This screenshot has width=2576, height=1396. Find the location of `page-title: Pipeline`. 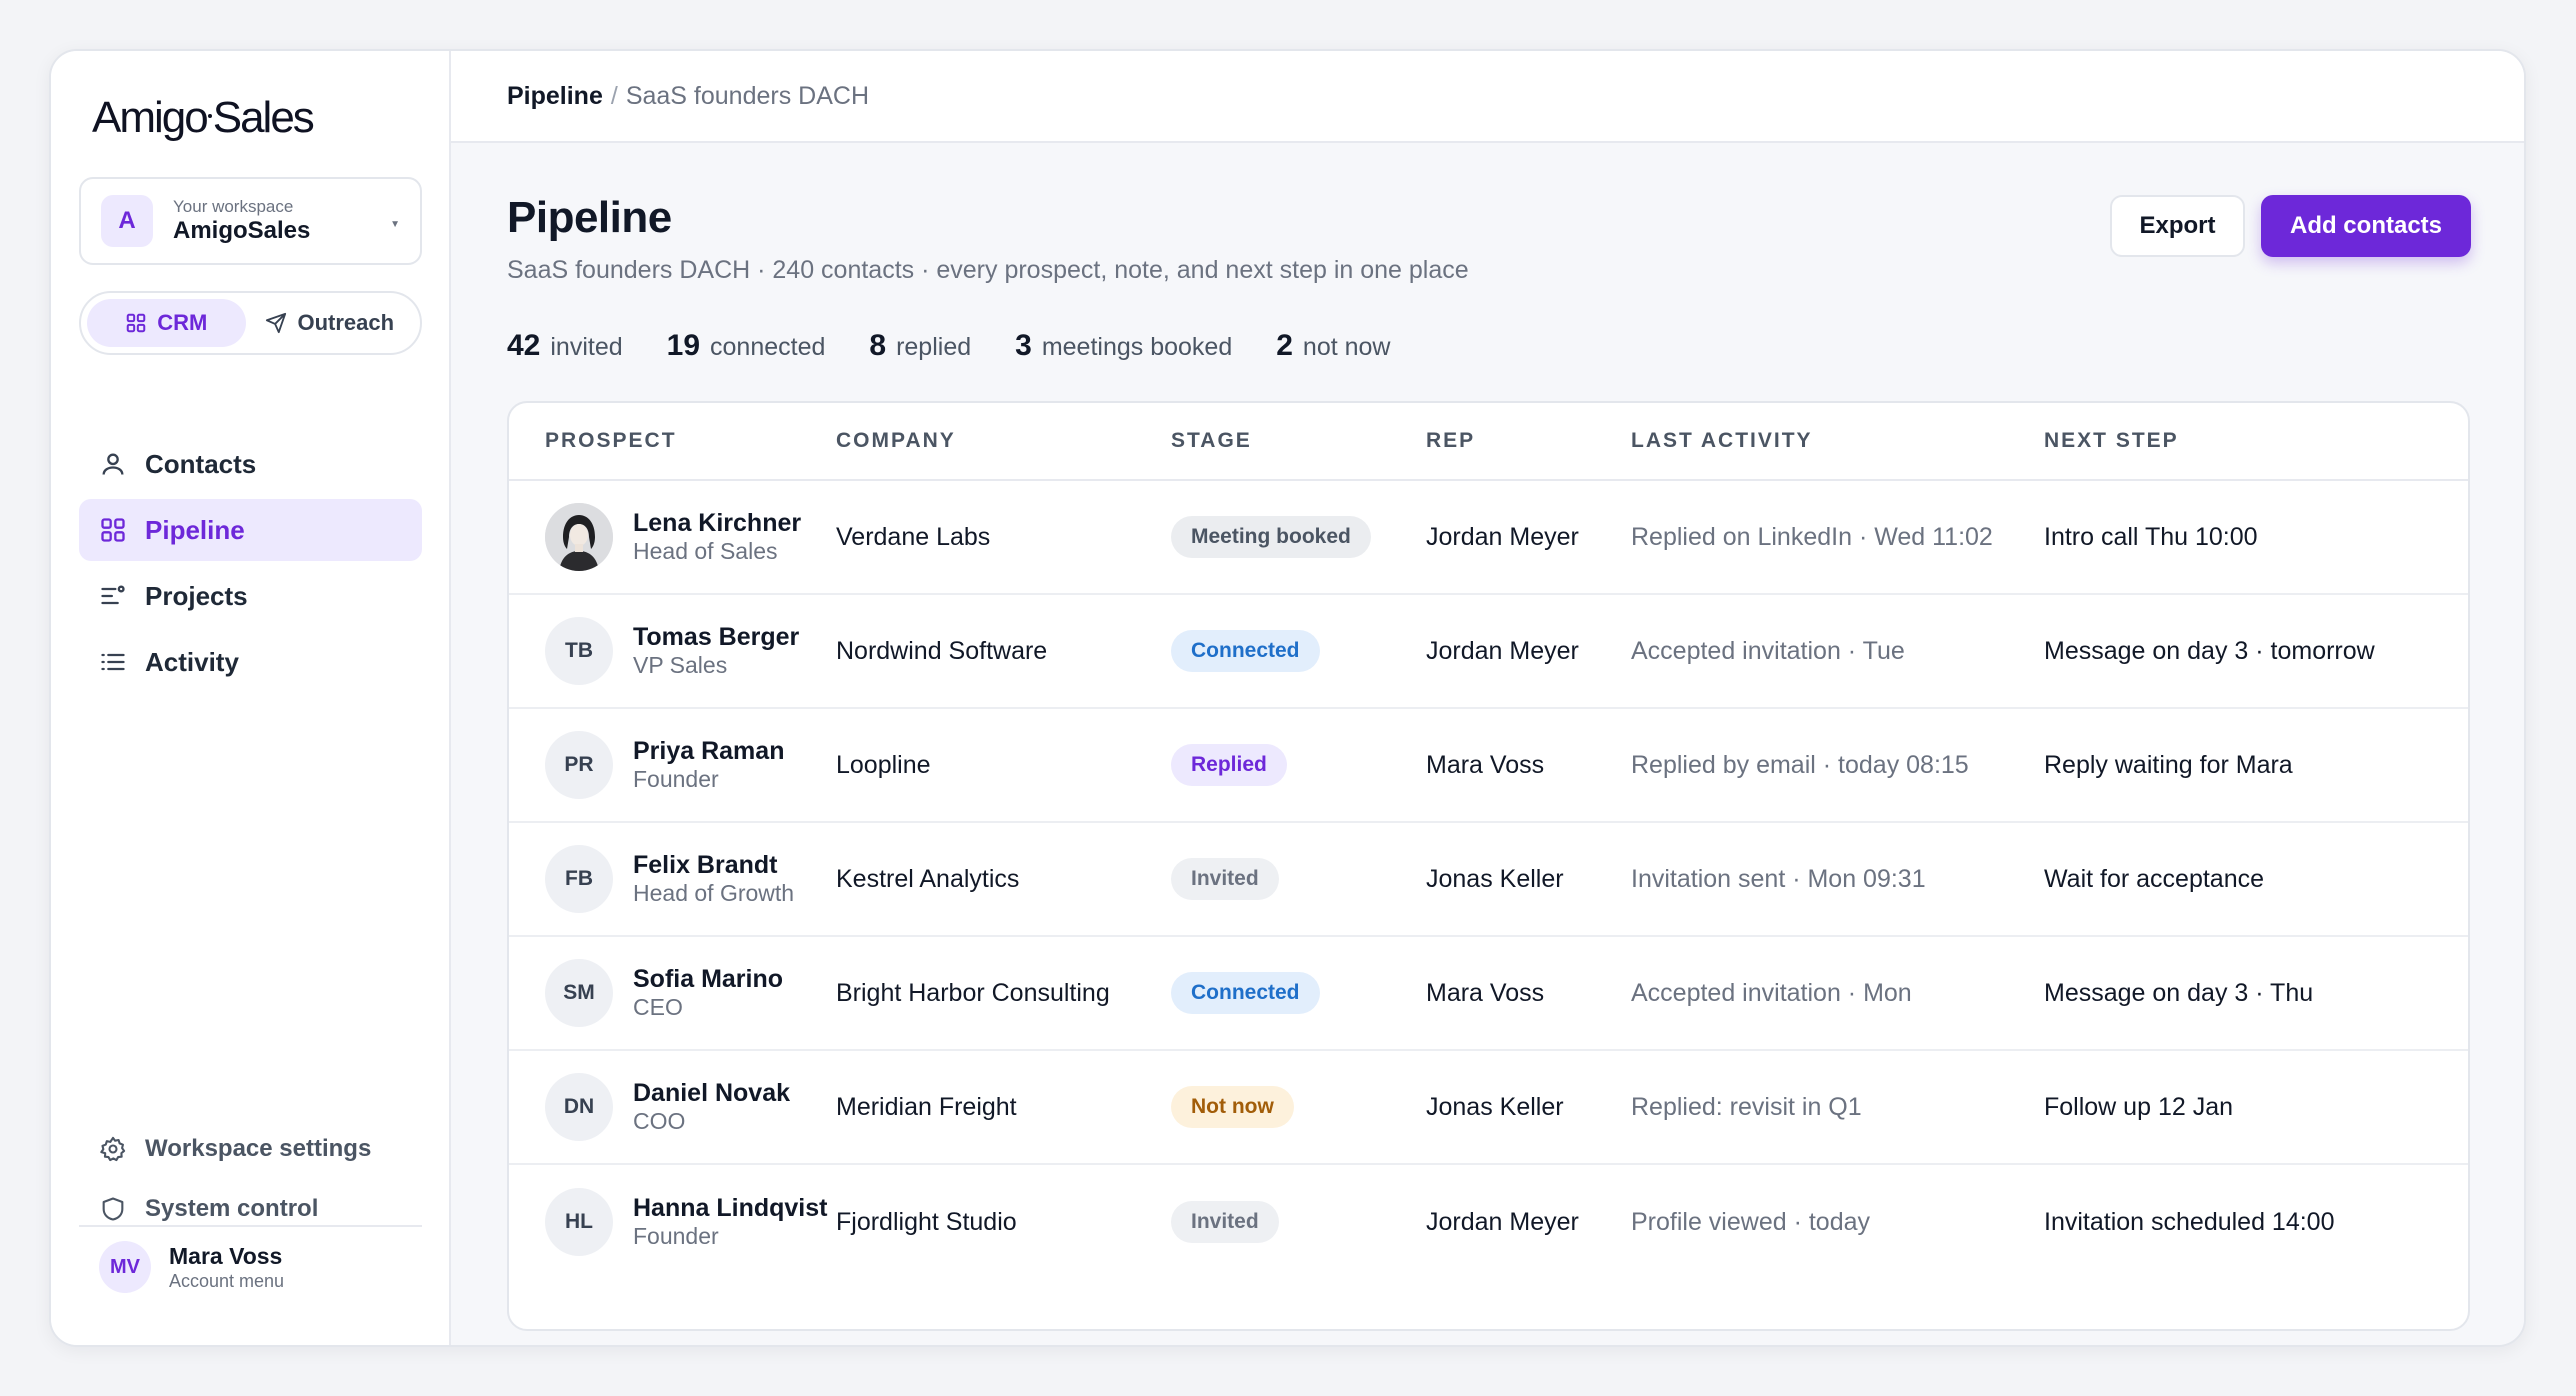

page-title: Pipeline is located at coordinates (589, 217).